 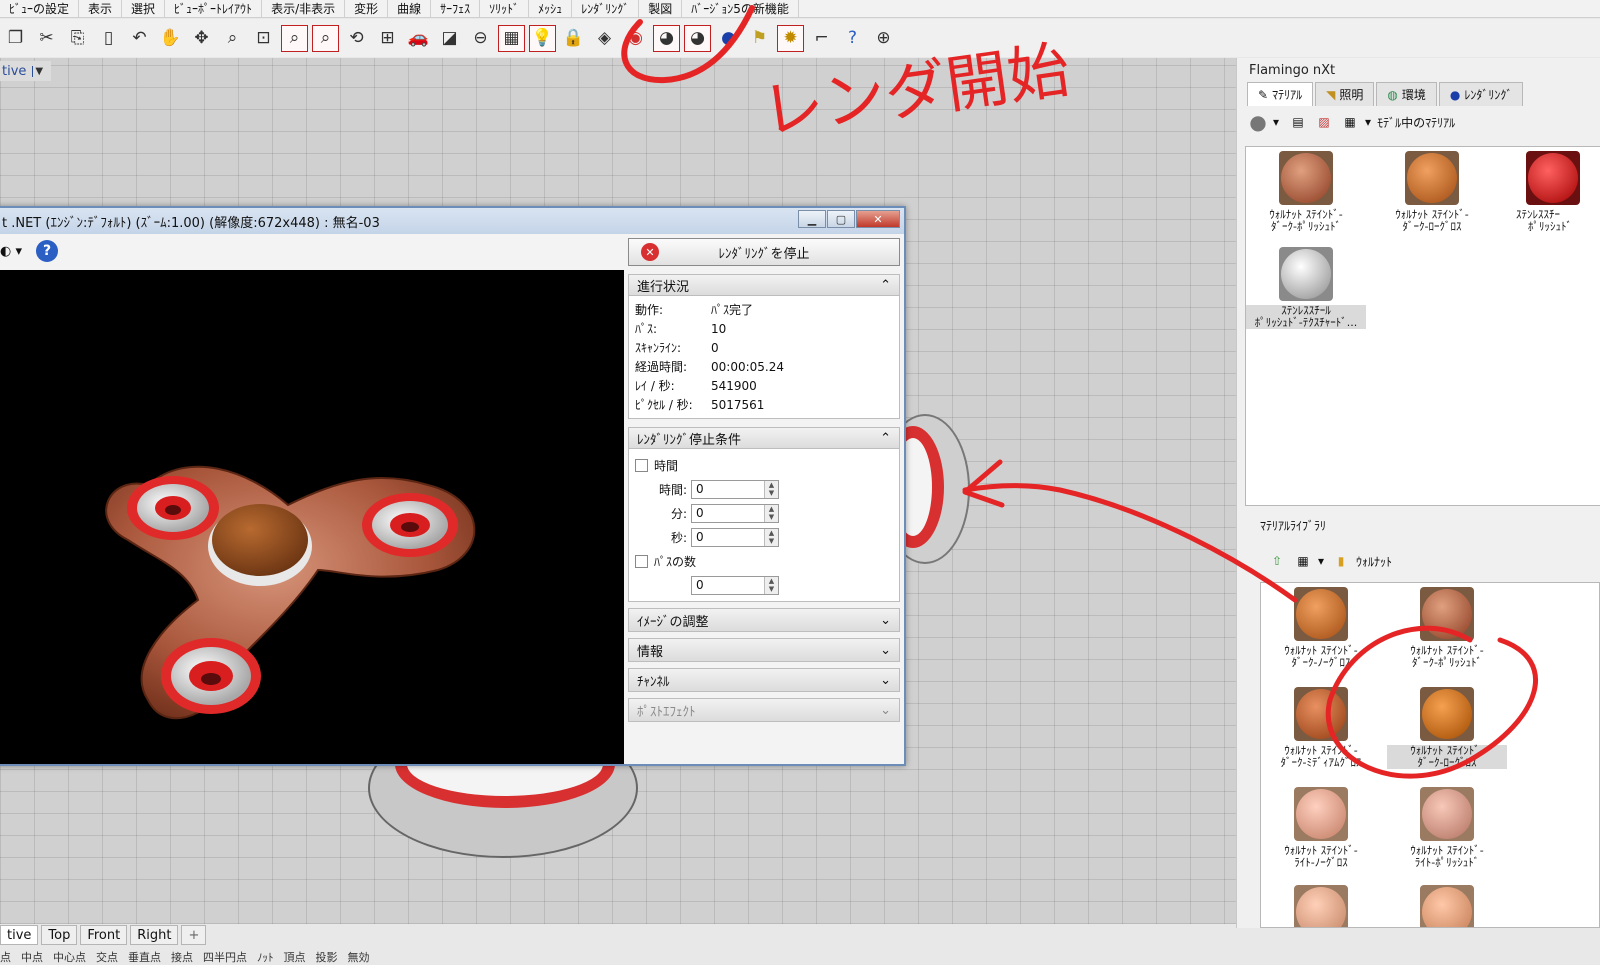 I want to click on menu-curve: 曲線, so click(x=410, y=9).